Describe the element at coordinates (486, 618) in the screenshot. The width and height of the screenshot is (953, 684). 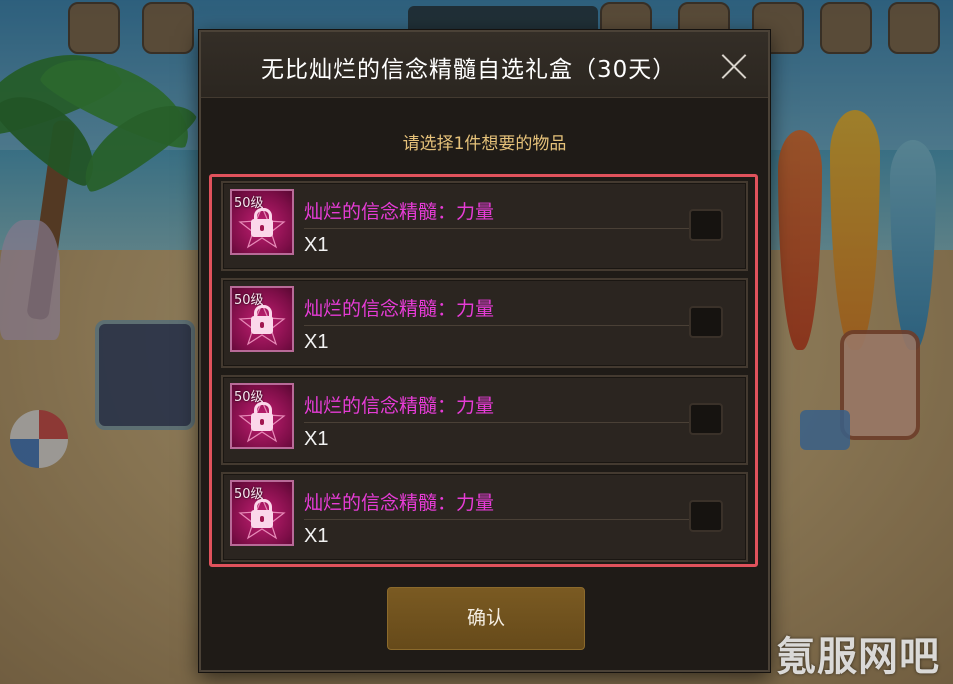
I see `confirm-button: 确认` at that location.